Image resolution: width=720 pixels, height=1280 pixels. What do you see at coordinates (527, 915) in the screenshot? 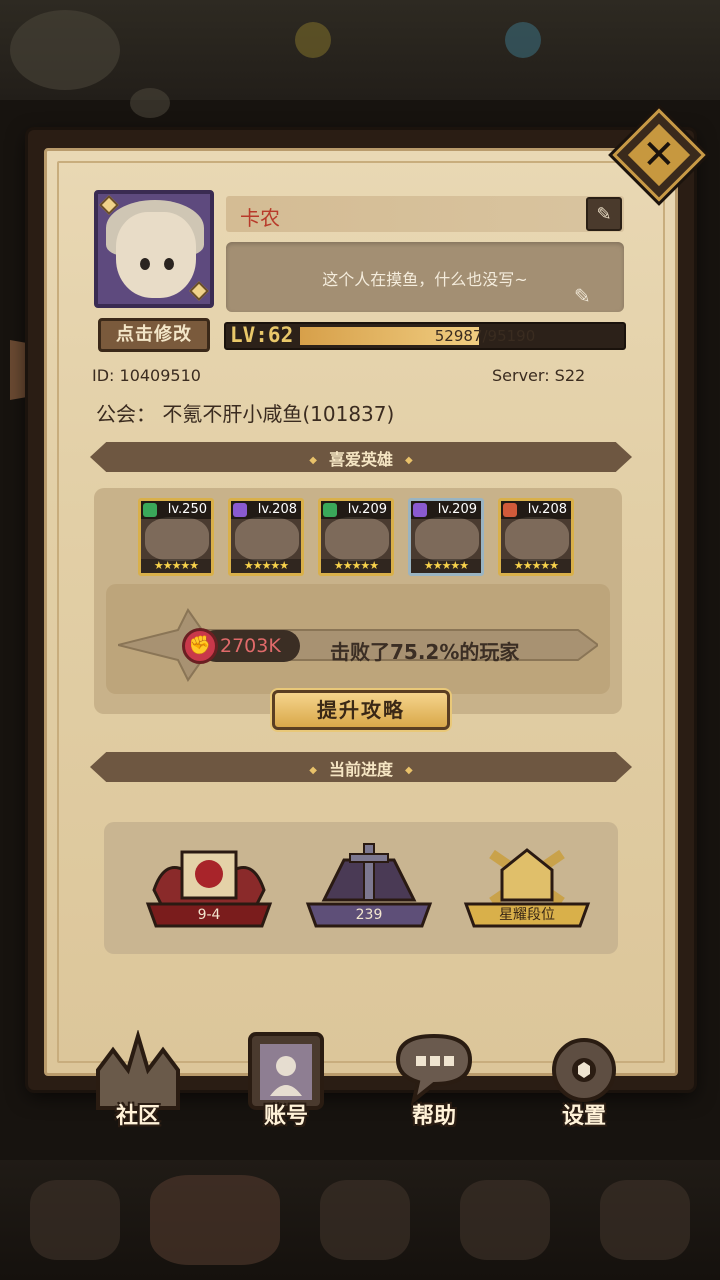
I see `arena-badge: 星耀段位` at bounding box center [527, 915].